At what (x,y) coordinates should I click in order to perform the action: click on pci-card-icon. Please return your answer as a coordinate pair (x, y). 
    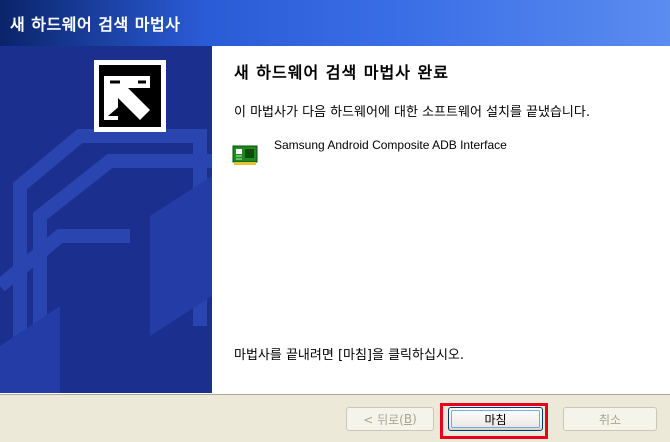
    Looking at the image, I should click on (245, 155).